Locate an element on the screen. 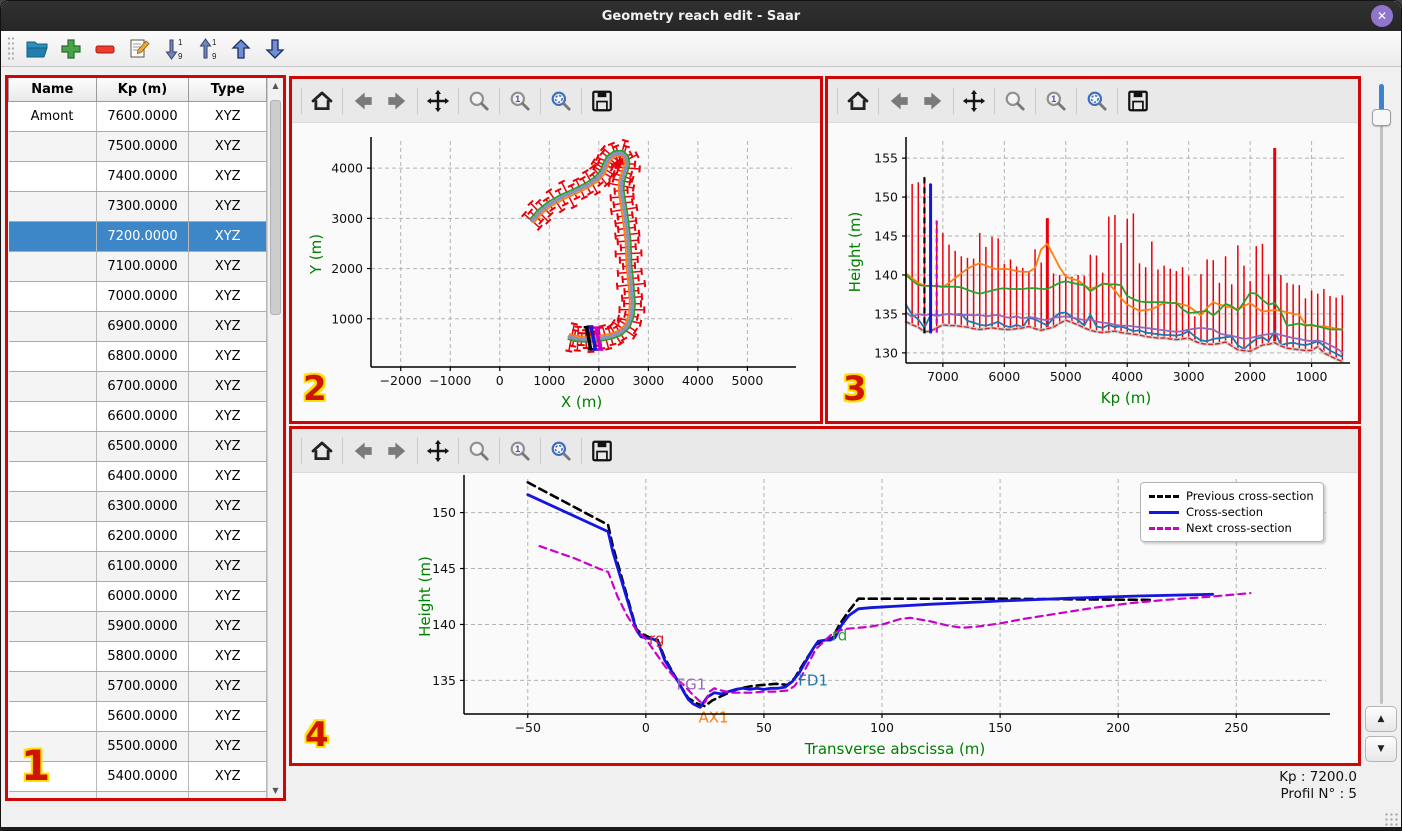  sort-descending-icon: 19 is located at coordinates (173, 49).